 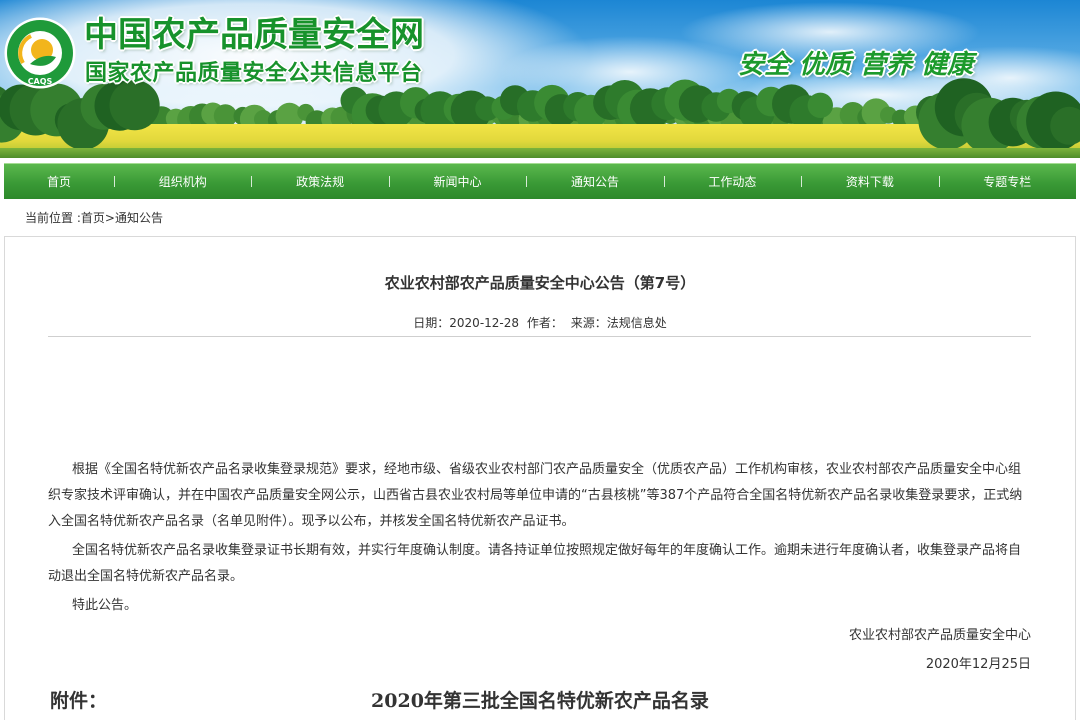 What do you see at coordinates (105, 605) in the screenshot?
I see `article-paragraph: 特此公告。` at bounding box center [105, 605].